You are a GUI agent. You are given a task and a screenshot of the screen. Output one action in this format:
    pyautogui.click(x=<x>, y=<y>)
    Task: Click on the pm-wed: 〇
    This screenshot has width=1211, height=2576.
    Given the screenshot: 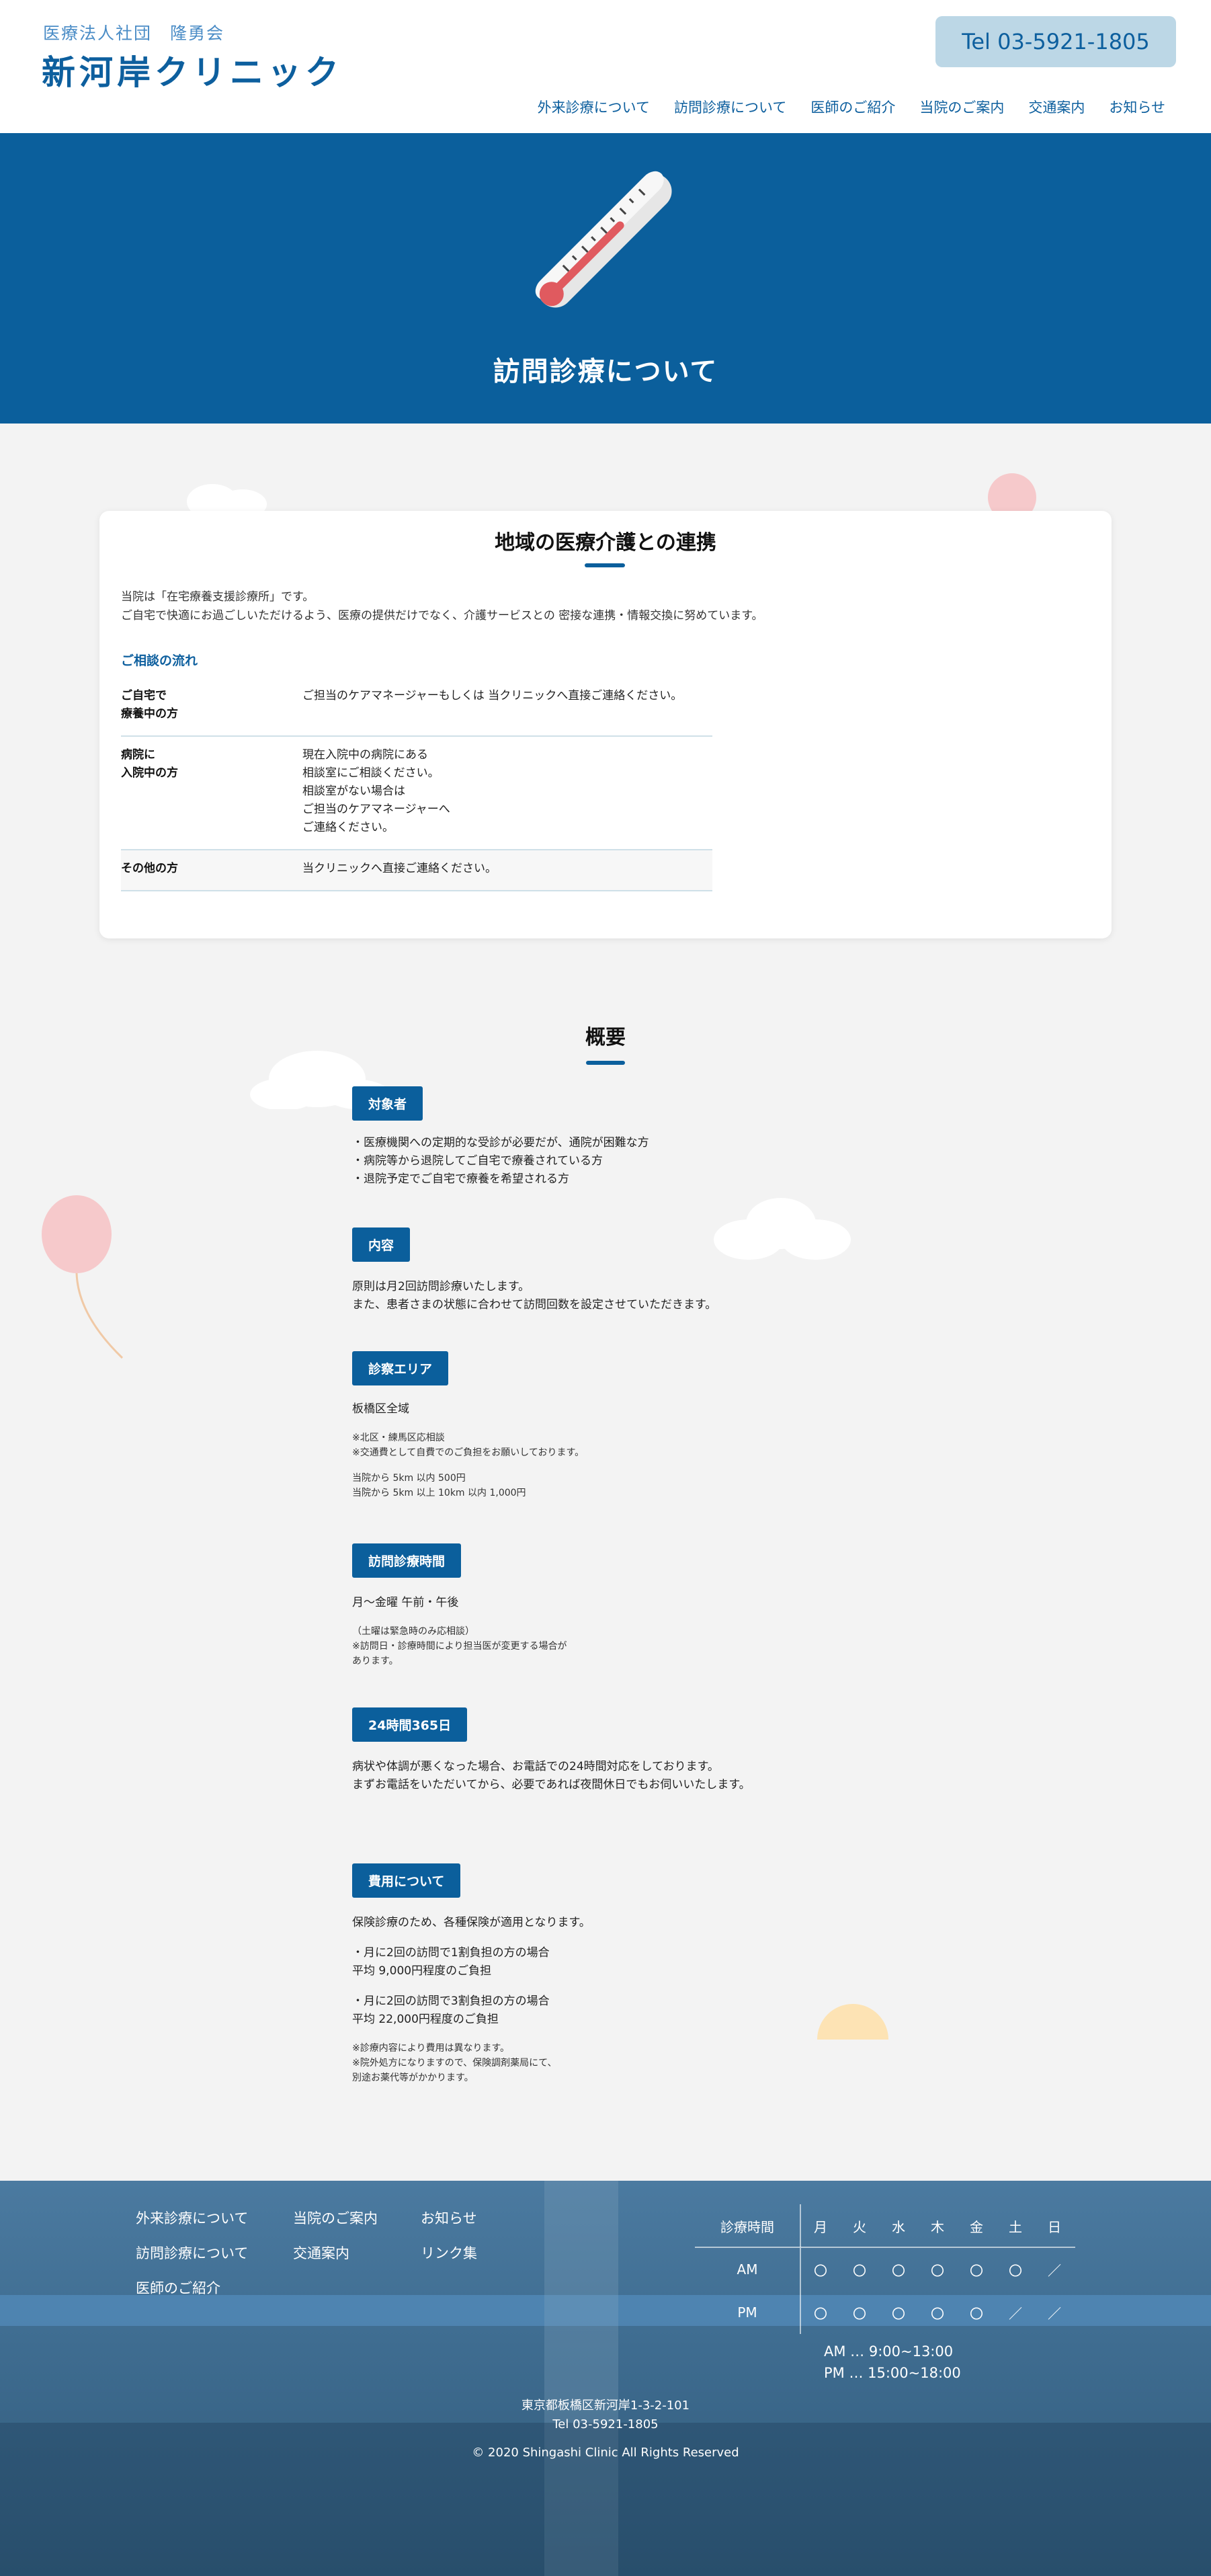 What is the action you would take?
    pyautogui.click(x=898, y=2313)
    